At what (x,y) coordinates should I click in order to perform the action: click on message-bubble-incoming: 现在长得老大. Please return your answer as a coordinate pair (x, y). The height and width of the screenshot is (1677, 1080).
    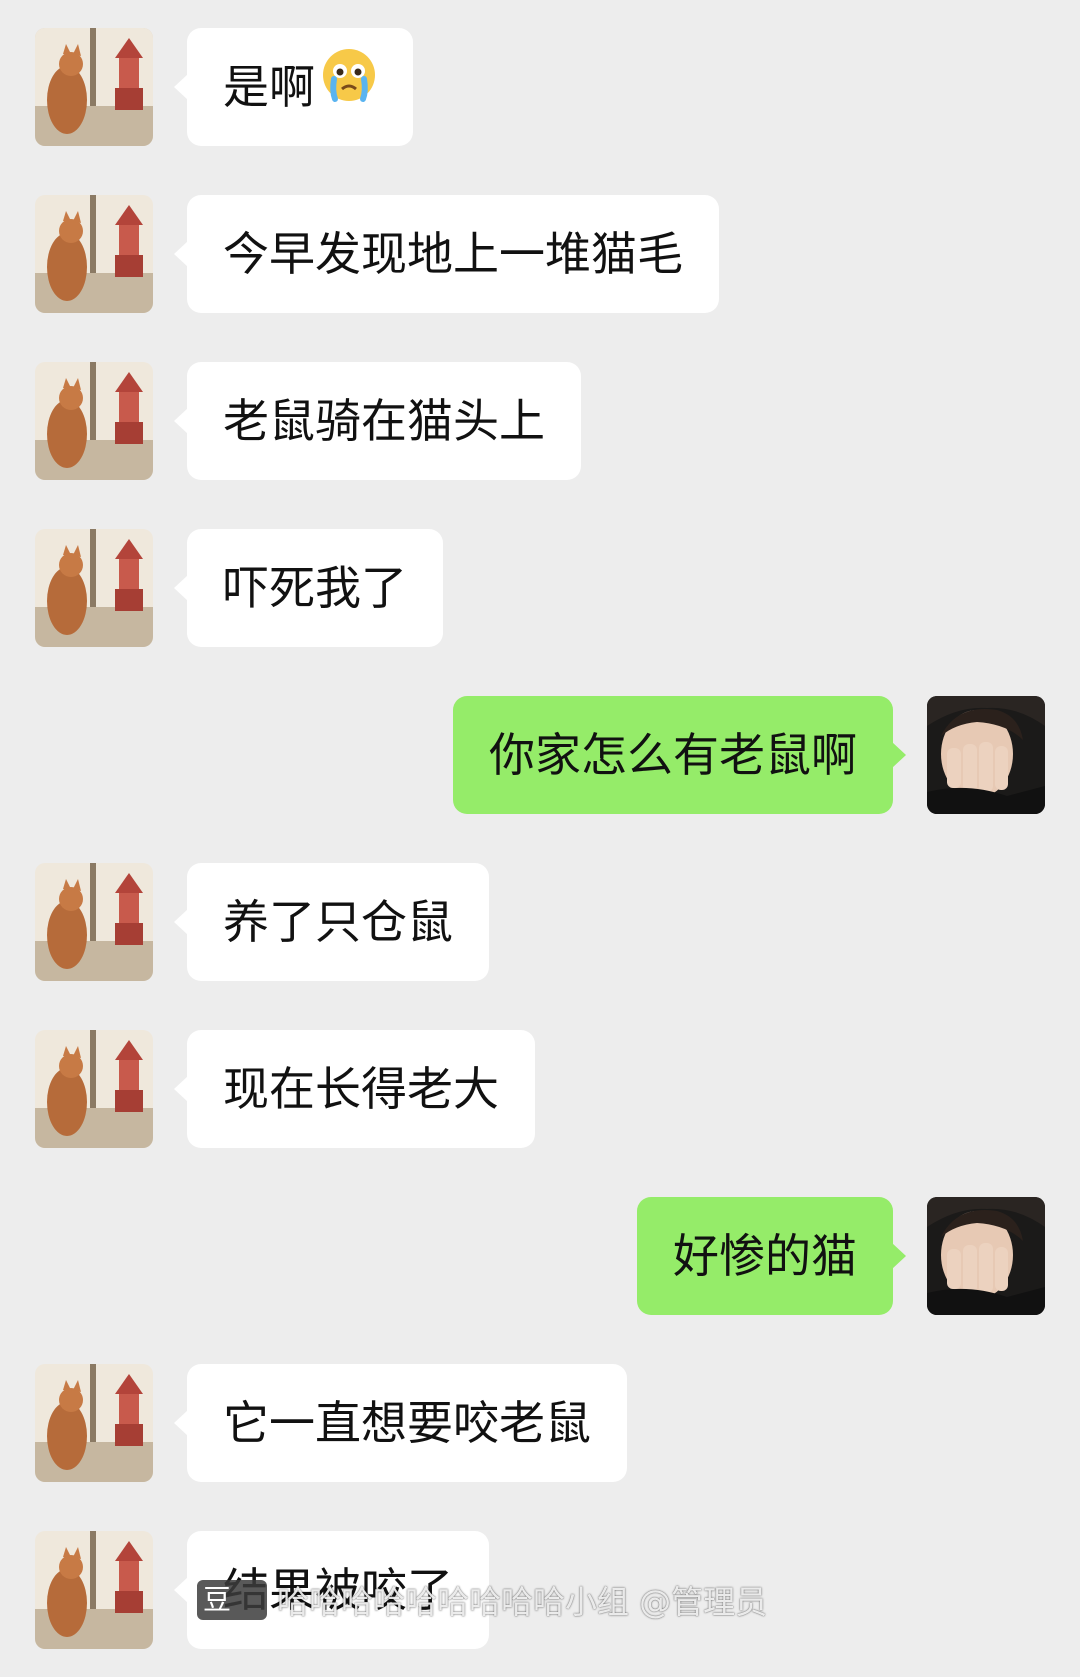
    Looking at the image, I should click on (354, 1089).